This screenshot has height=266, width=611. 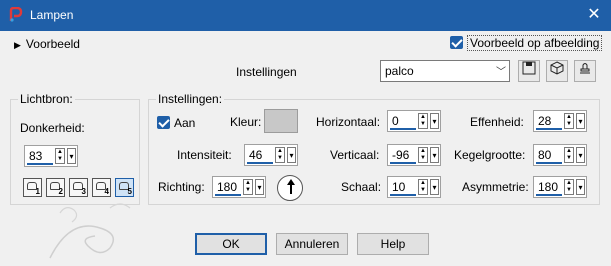 What do you see at coordinates (185, 123) in the screenshot?
I see `on-label: Aan` at bounding box center [185, 123].